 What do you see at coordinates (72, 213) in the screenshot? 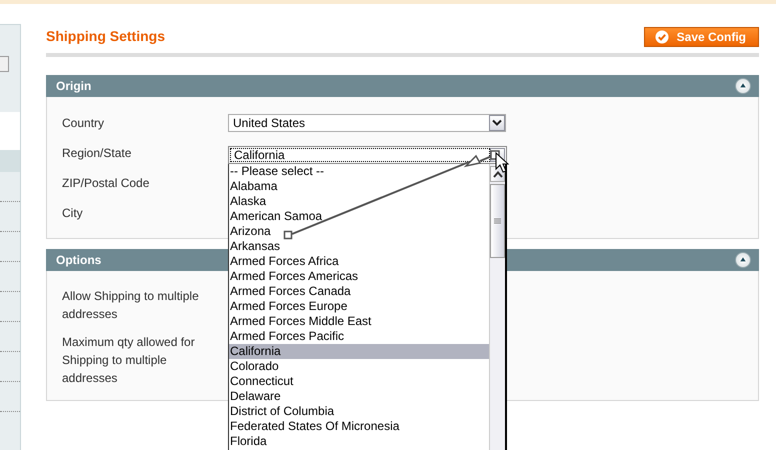
I see `field-label: City` at bounding box center [72, 213].